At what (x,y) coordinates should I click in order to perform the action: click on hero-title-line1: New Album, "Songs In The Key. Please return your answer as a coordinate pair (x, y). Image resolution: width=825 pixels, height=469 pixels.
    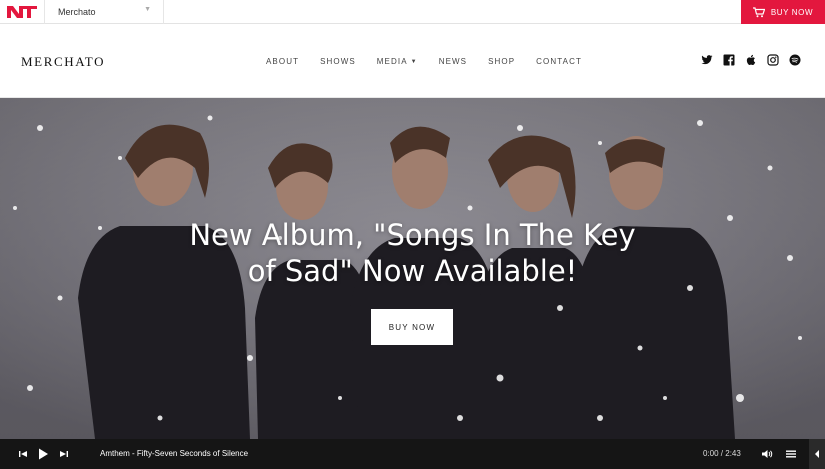
    Looking at the image, I should click on (412, 235).